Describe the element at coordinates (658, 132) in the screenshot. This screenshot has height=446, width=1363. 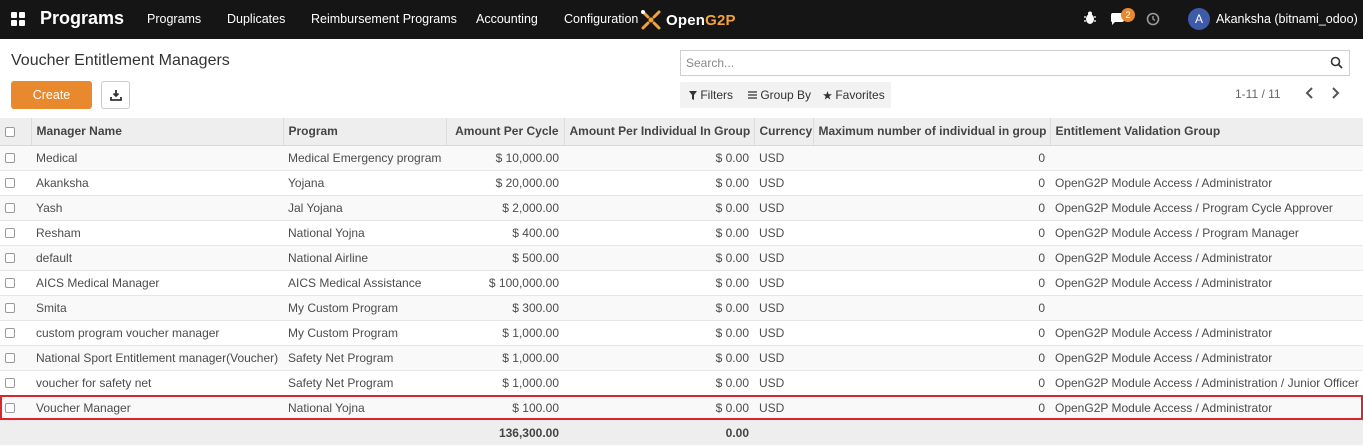
I see `column-amount-per-individual: Amount Per Individual In Group` at that location.